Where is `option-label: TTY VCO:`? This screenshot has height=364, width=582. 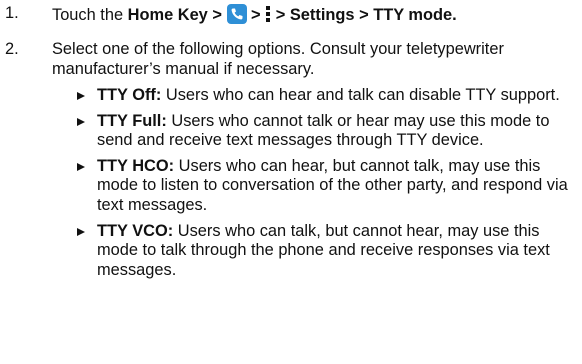
option-label: TTY VCO: is located at coordinates (135, 230).